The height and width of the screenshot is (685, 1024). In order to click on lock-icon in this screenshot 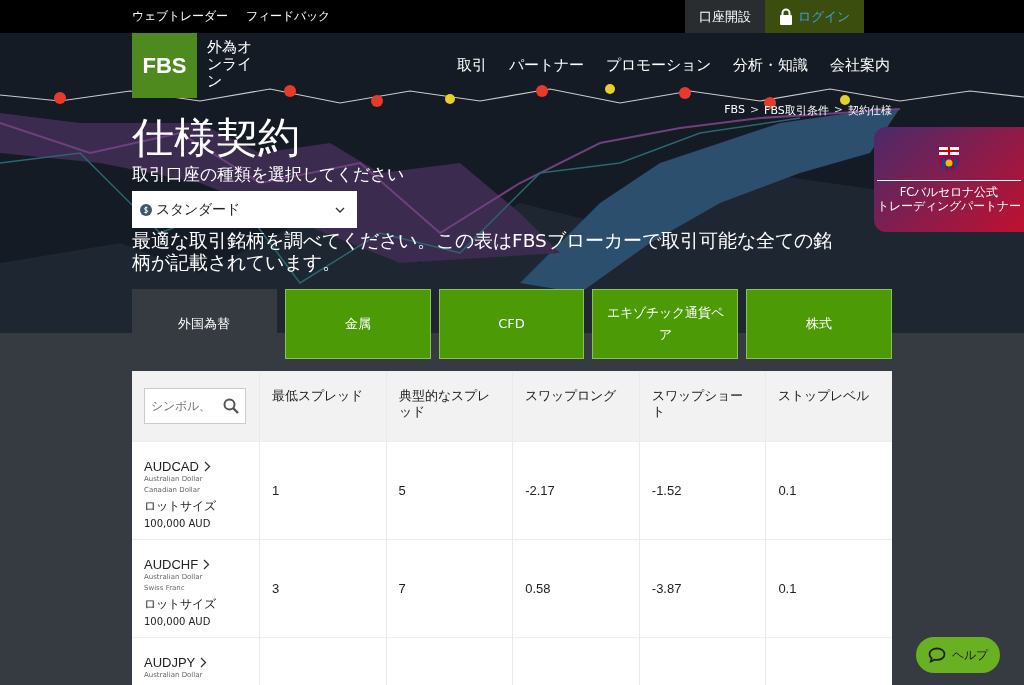, I will do `click(786, 16)`.